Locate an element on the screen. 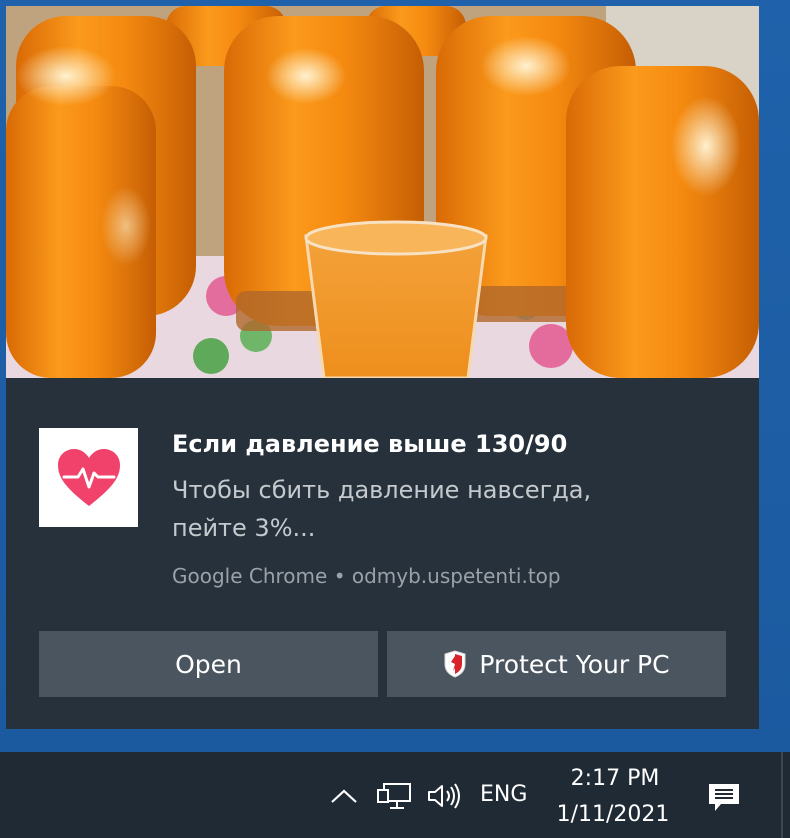 The height and width of the screenshot is (838, 790). heart-pulse-icon is located at coordinates (88, 477).